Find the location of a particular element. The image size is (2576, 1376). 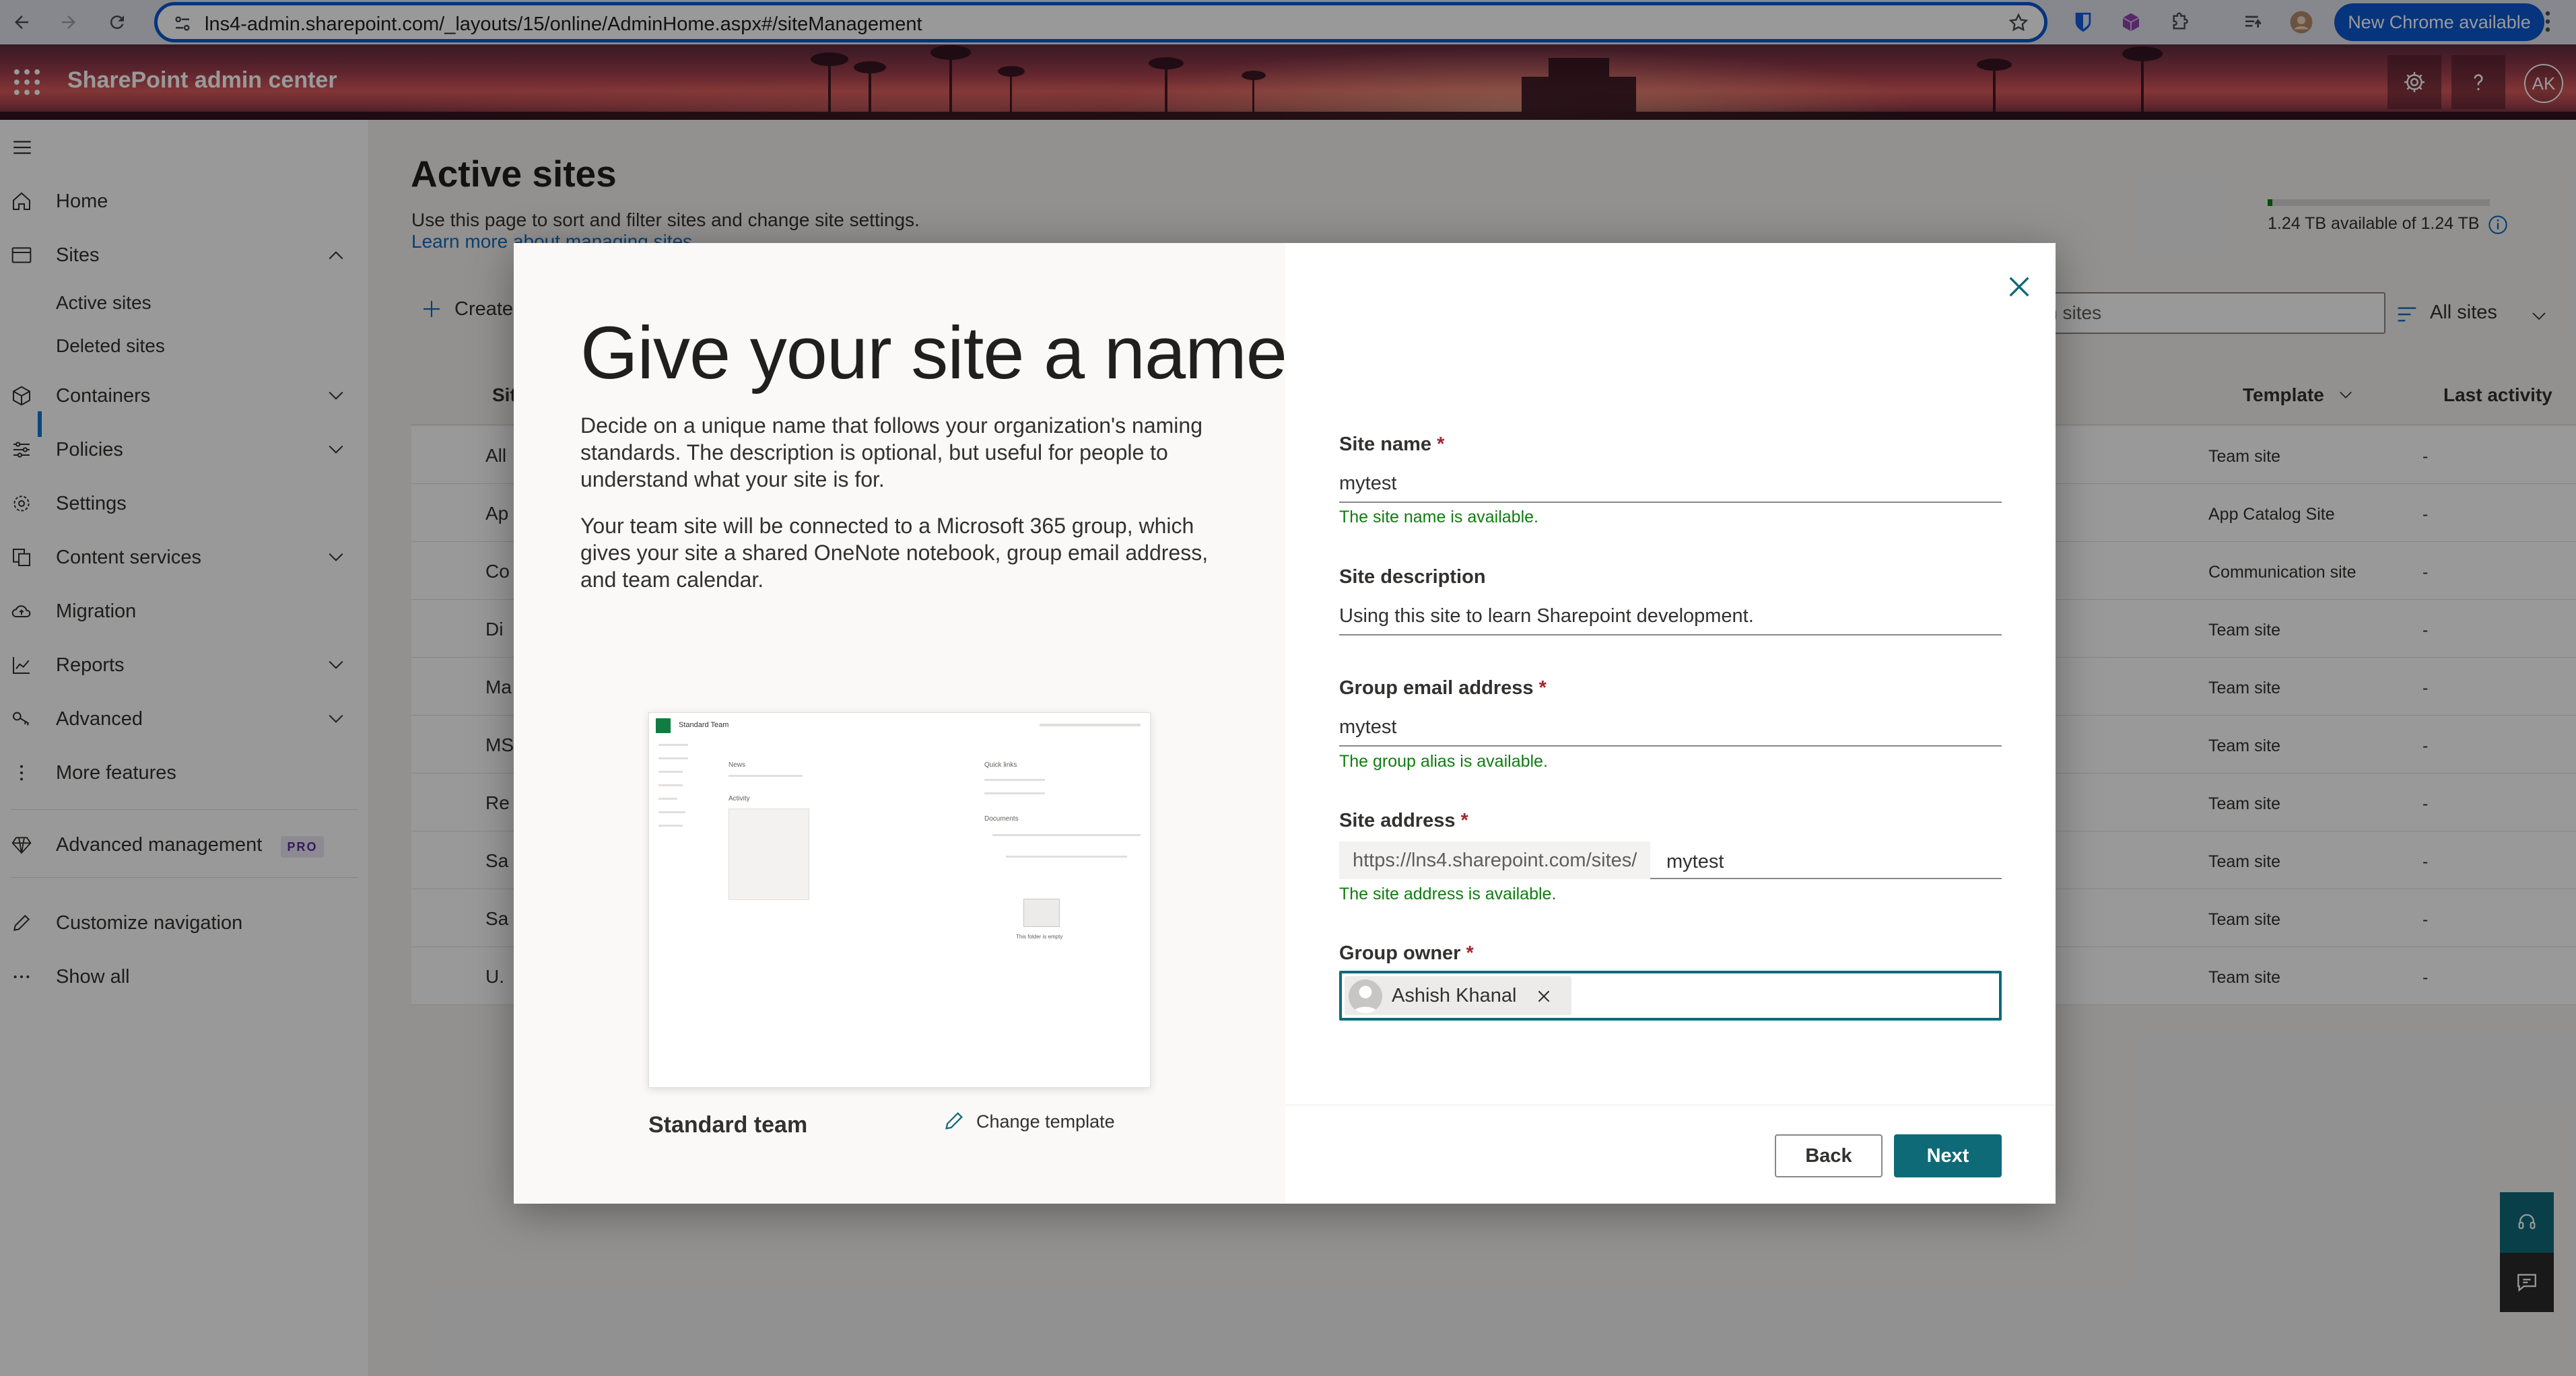

template-name: Standard team is located at coordinates (728, 1125).